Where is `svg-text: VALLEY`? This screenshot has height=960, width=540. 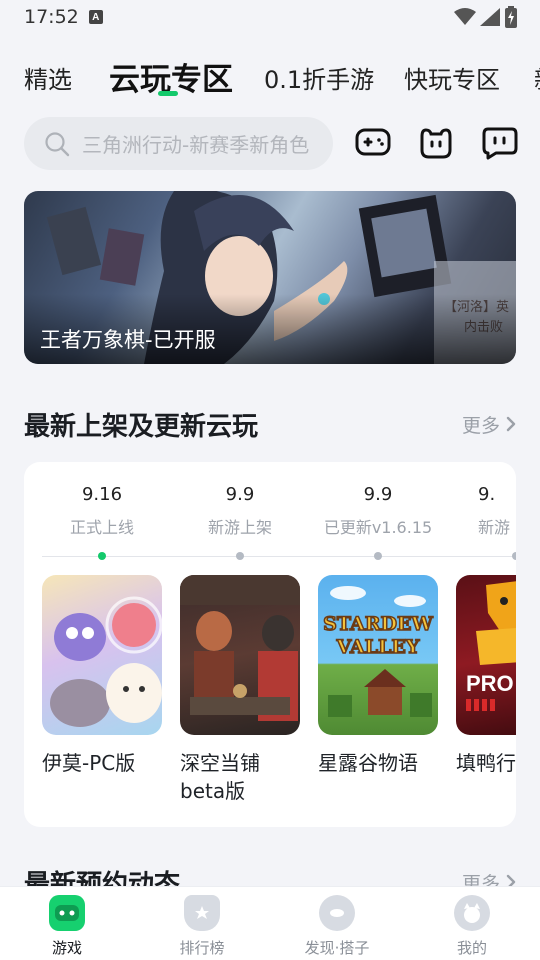
svg-text: VALLEY is located at coordinates (378, 647).